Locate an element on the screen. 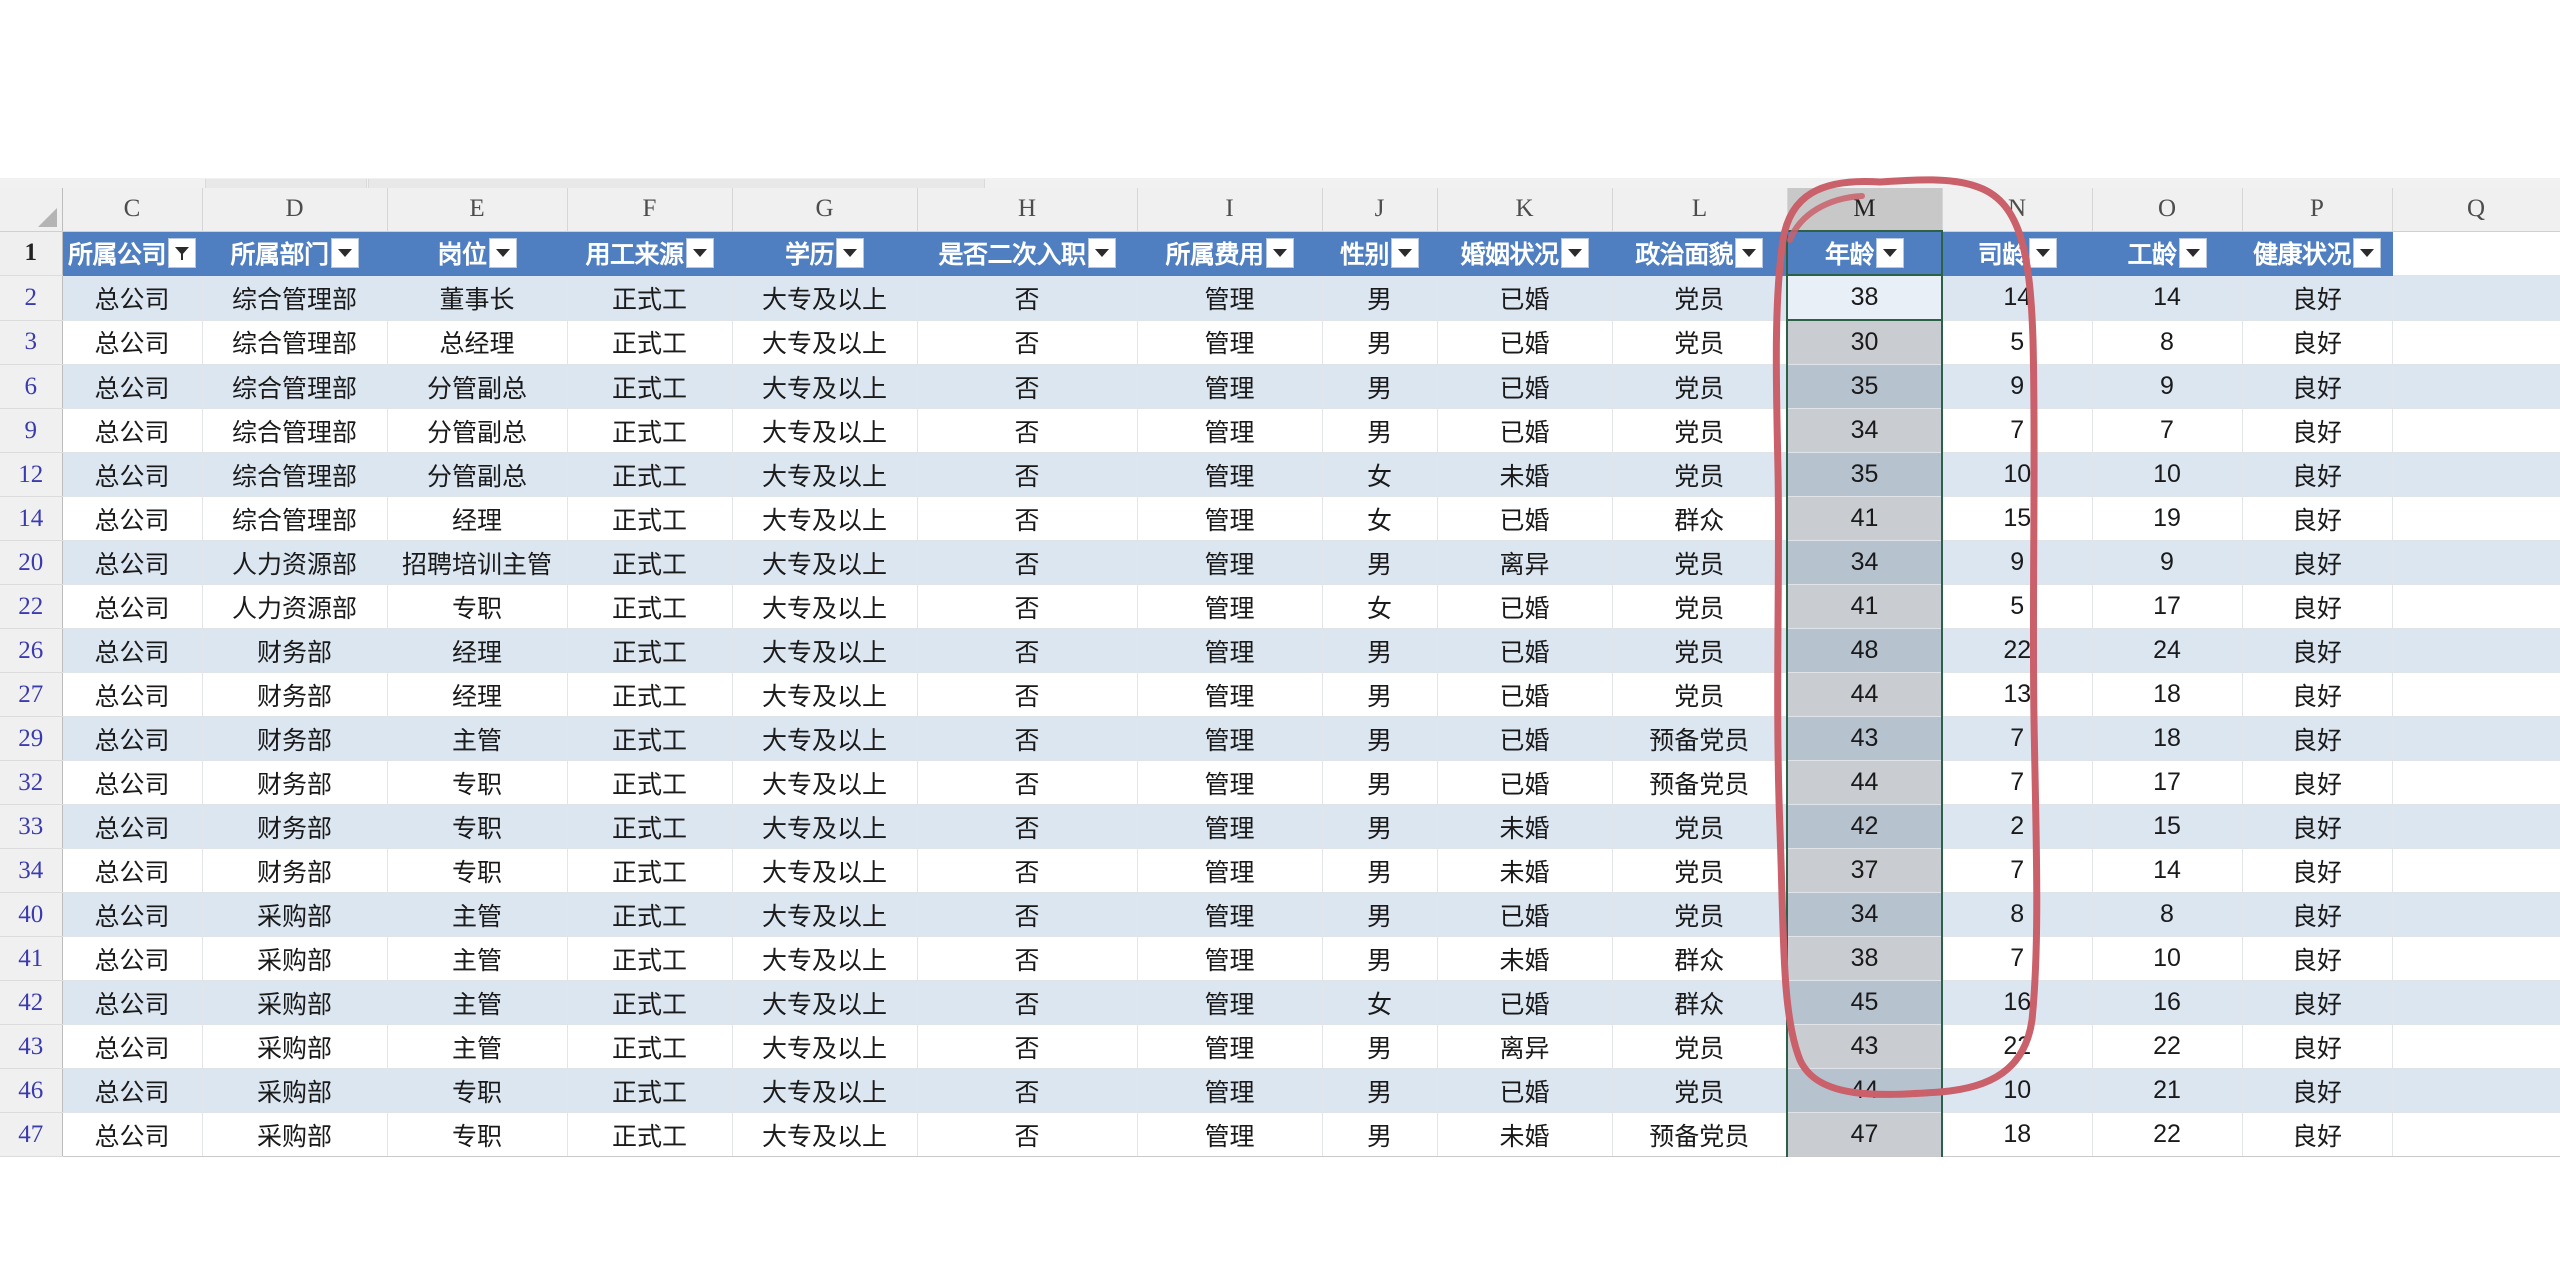 This screenshot has height=1280, width=2560. row-number-14: 14 is located at coordinates (31, 518).